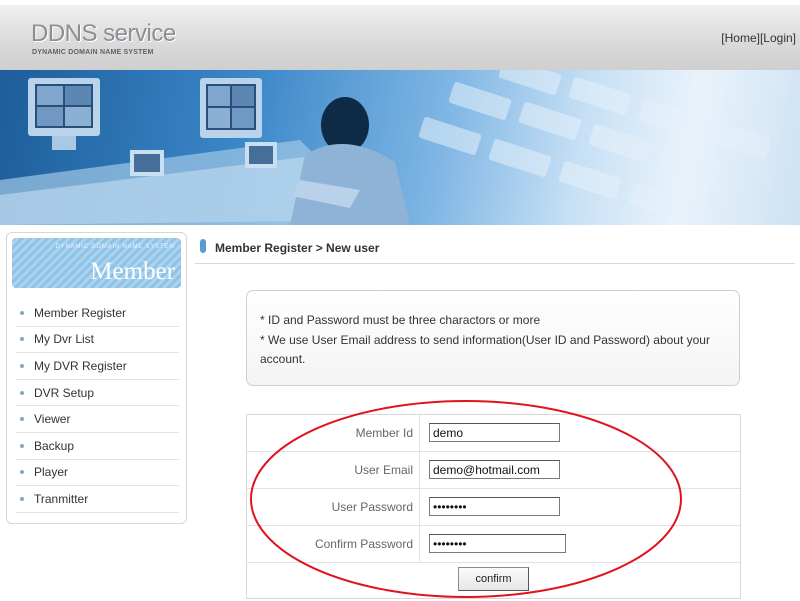 This screenshot has height=601, width=800. What do you see at coordinates (115, 247) in the screenshot?
I see `sidebar-subtitle: DYNAMIC DOMAIN NAME SYSTEM` at bounding box center [115, 247].